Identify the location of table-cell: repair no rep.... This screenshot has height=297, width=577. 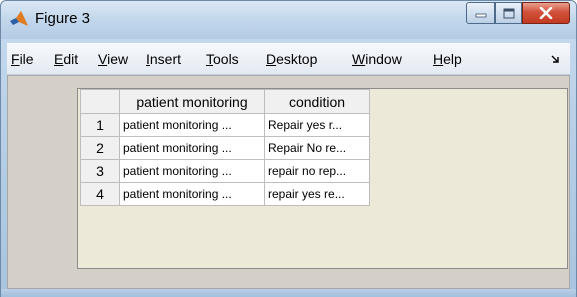
(317, 171).